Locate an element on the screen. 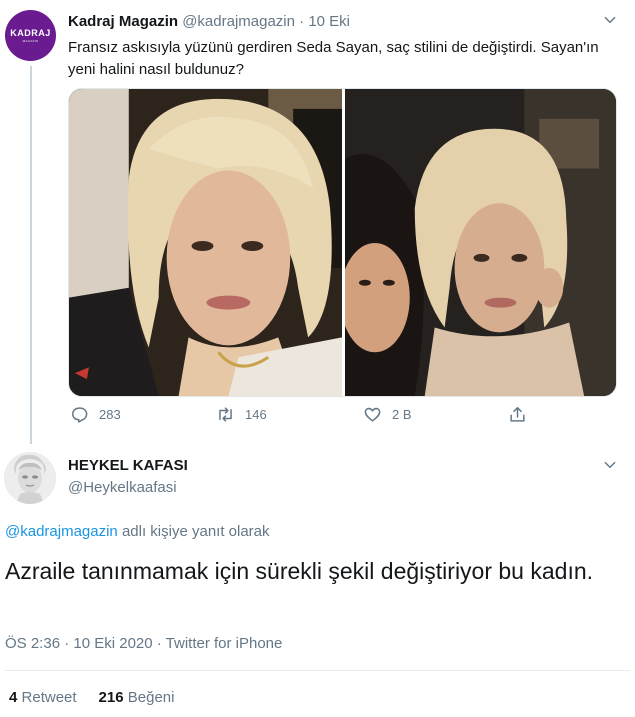 The height and width of the screenshot is (717, 635). reply-stats: 4 Retweet 216 Beğeni is located at coordinates (91, 697).